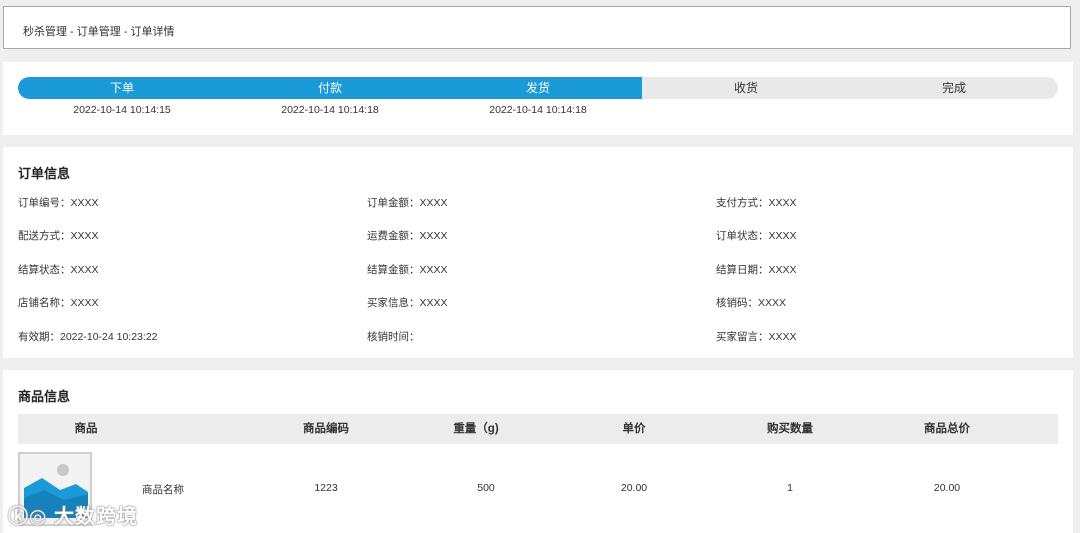 The image size is (1080, 533). I want to click on goods-unit-price: 20.00, so click(634, 488).